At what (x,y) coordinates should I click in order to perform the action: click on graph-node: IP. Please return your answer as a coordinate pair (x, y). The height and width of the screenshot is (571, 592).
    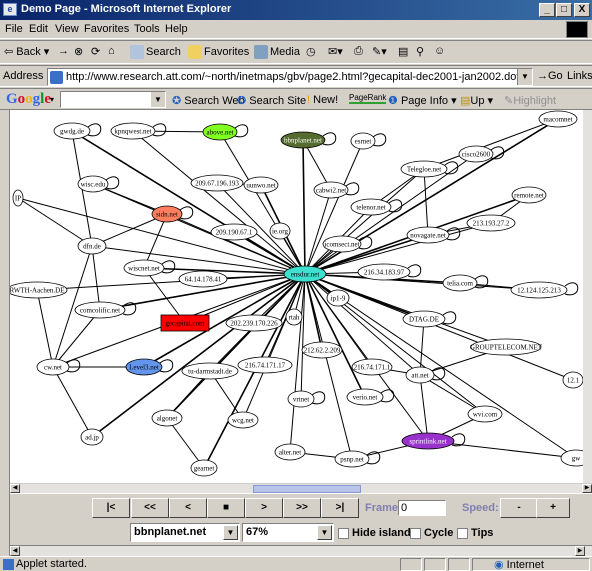
    Looking at the image, I should click on (18, 198).